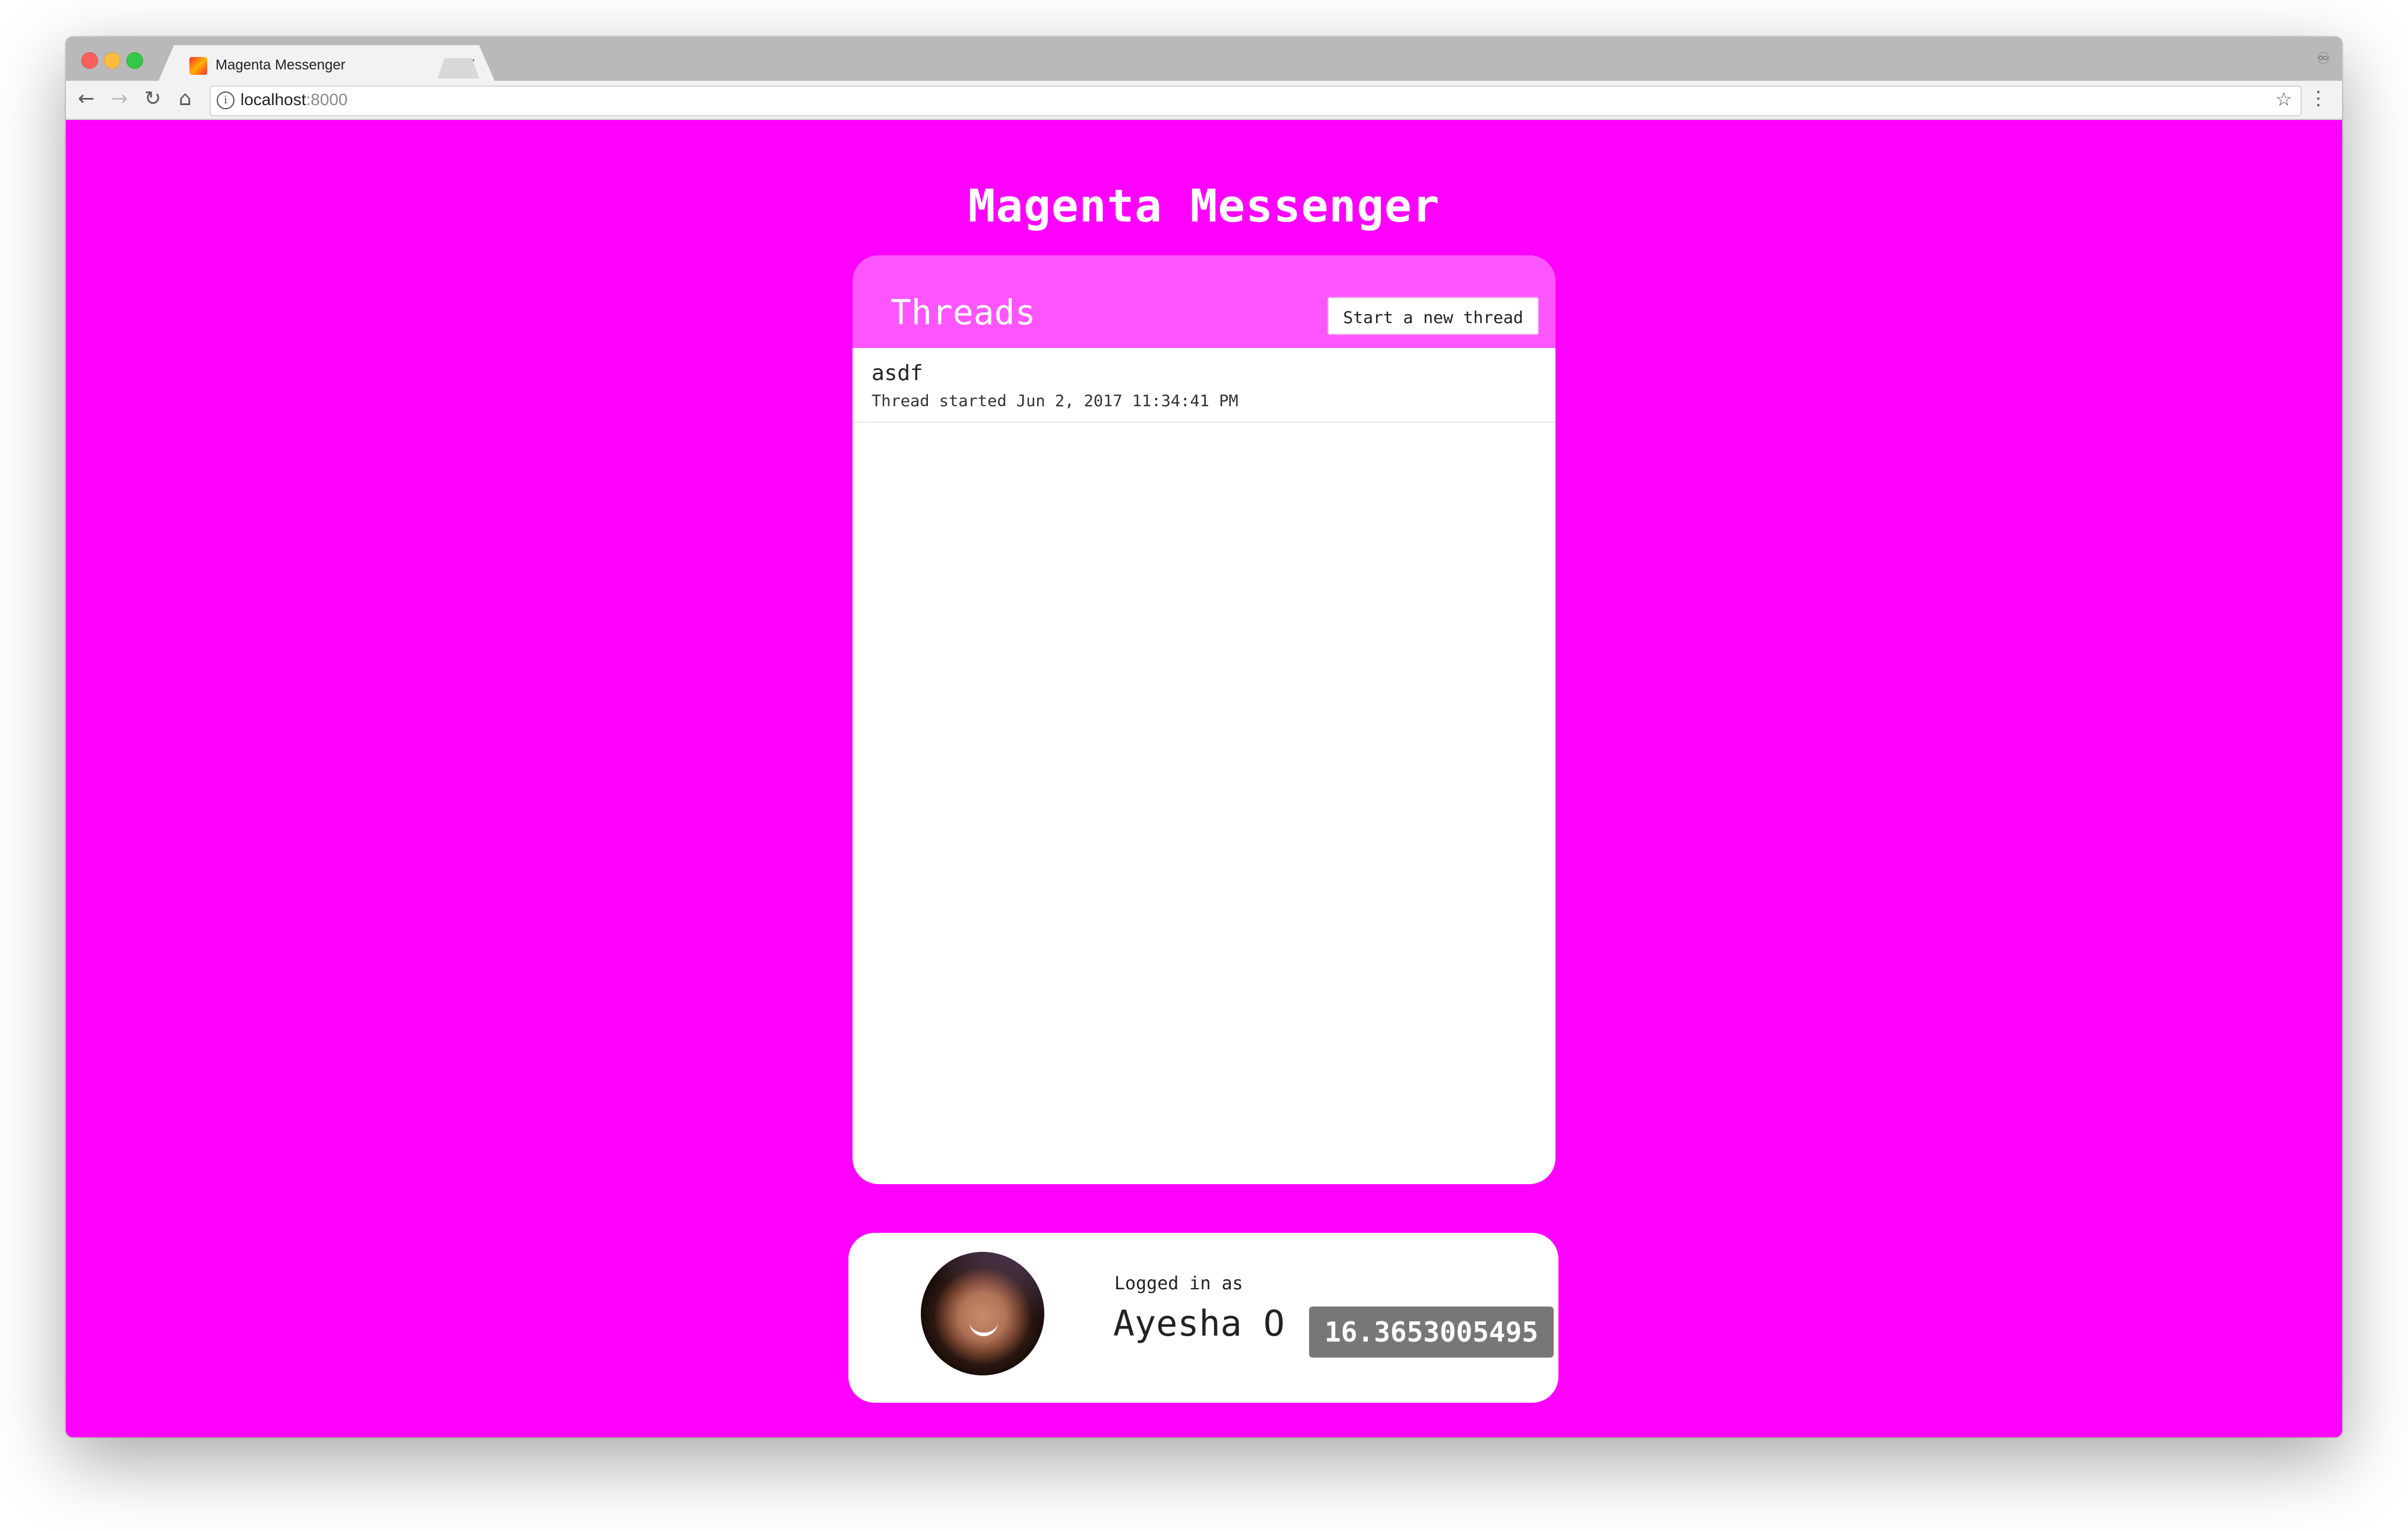 The height and width of the screenshot is (1531, 2408). Describe the element at coordinates (1055, 401) in the screenshot. I see `thread-meta: Thread started Jun 2, 2017 11:34:41 PM` at that location.